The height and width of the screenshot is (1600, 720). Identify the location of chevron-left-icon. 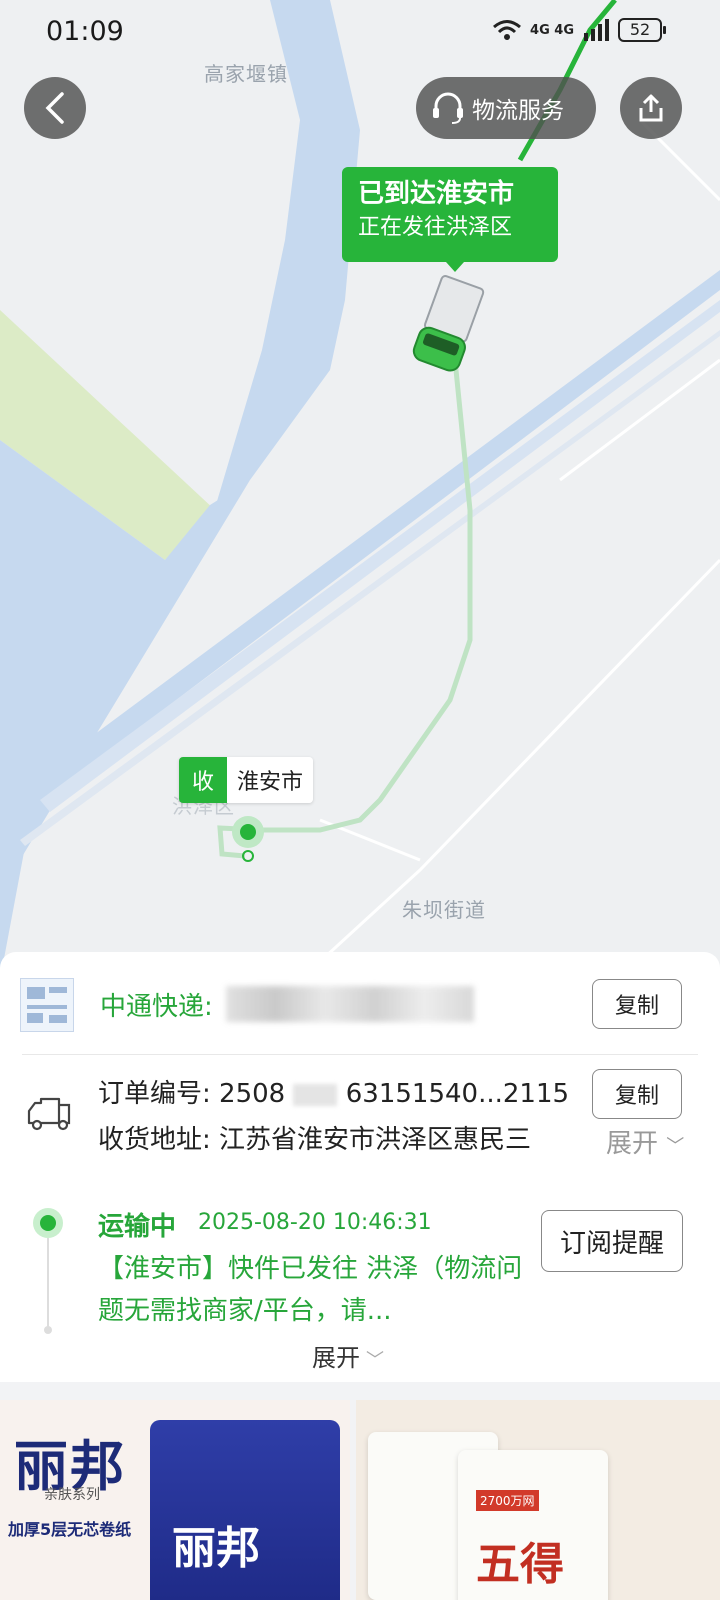
(54, 108).